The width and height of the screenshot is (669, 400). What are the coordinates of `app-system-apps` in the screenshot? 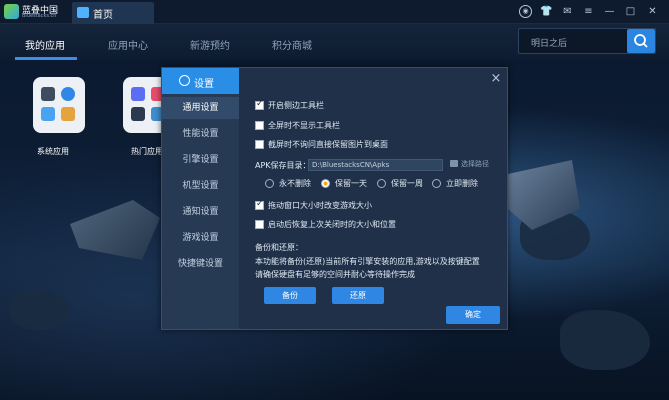 It's located at (59, 105).